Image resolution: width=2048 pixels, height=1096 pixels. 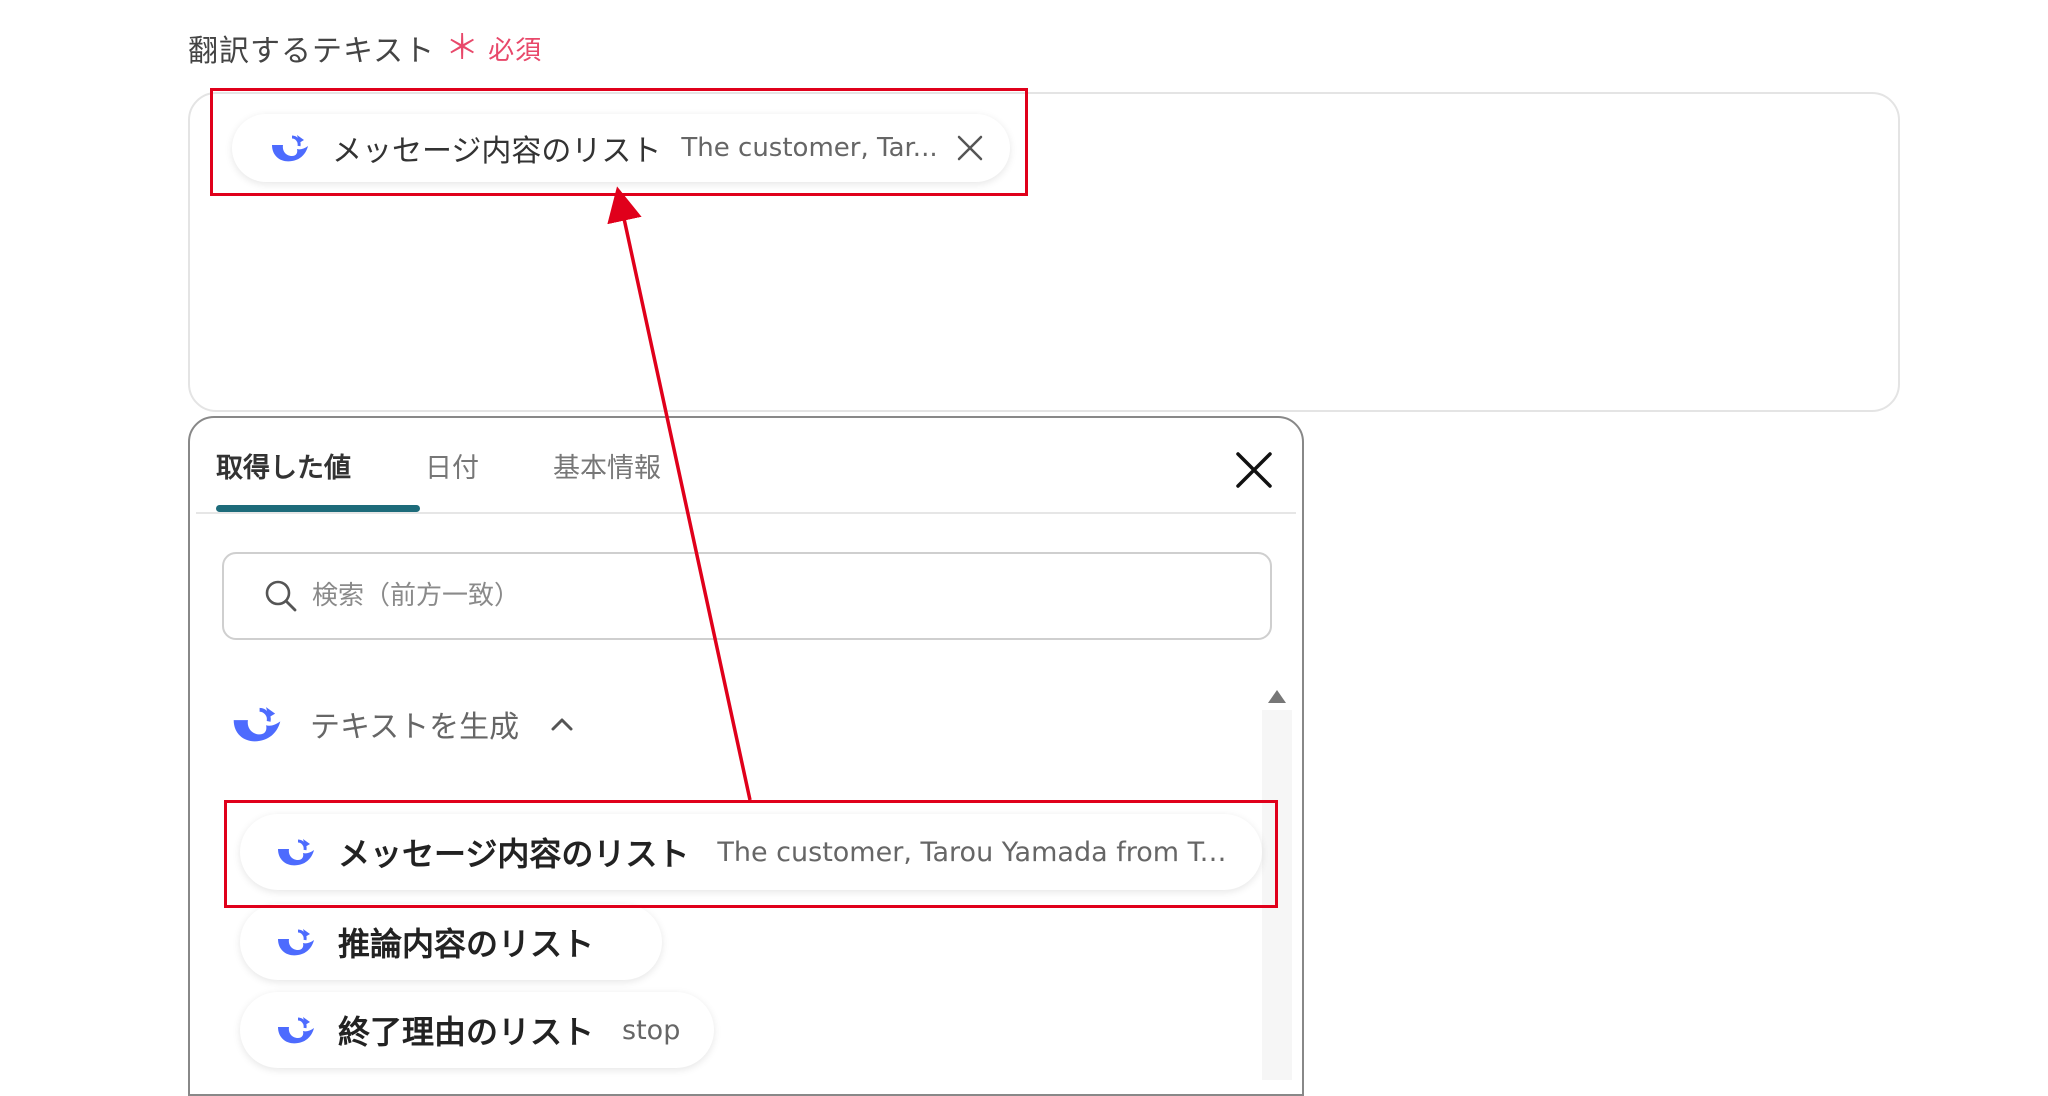 I want to click on tab-obtained-values: 取得した値, so click(x=283, y=473).